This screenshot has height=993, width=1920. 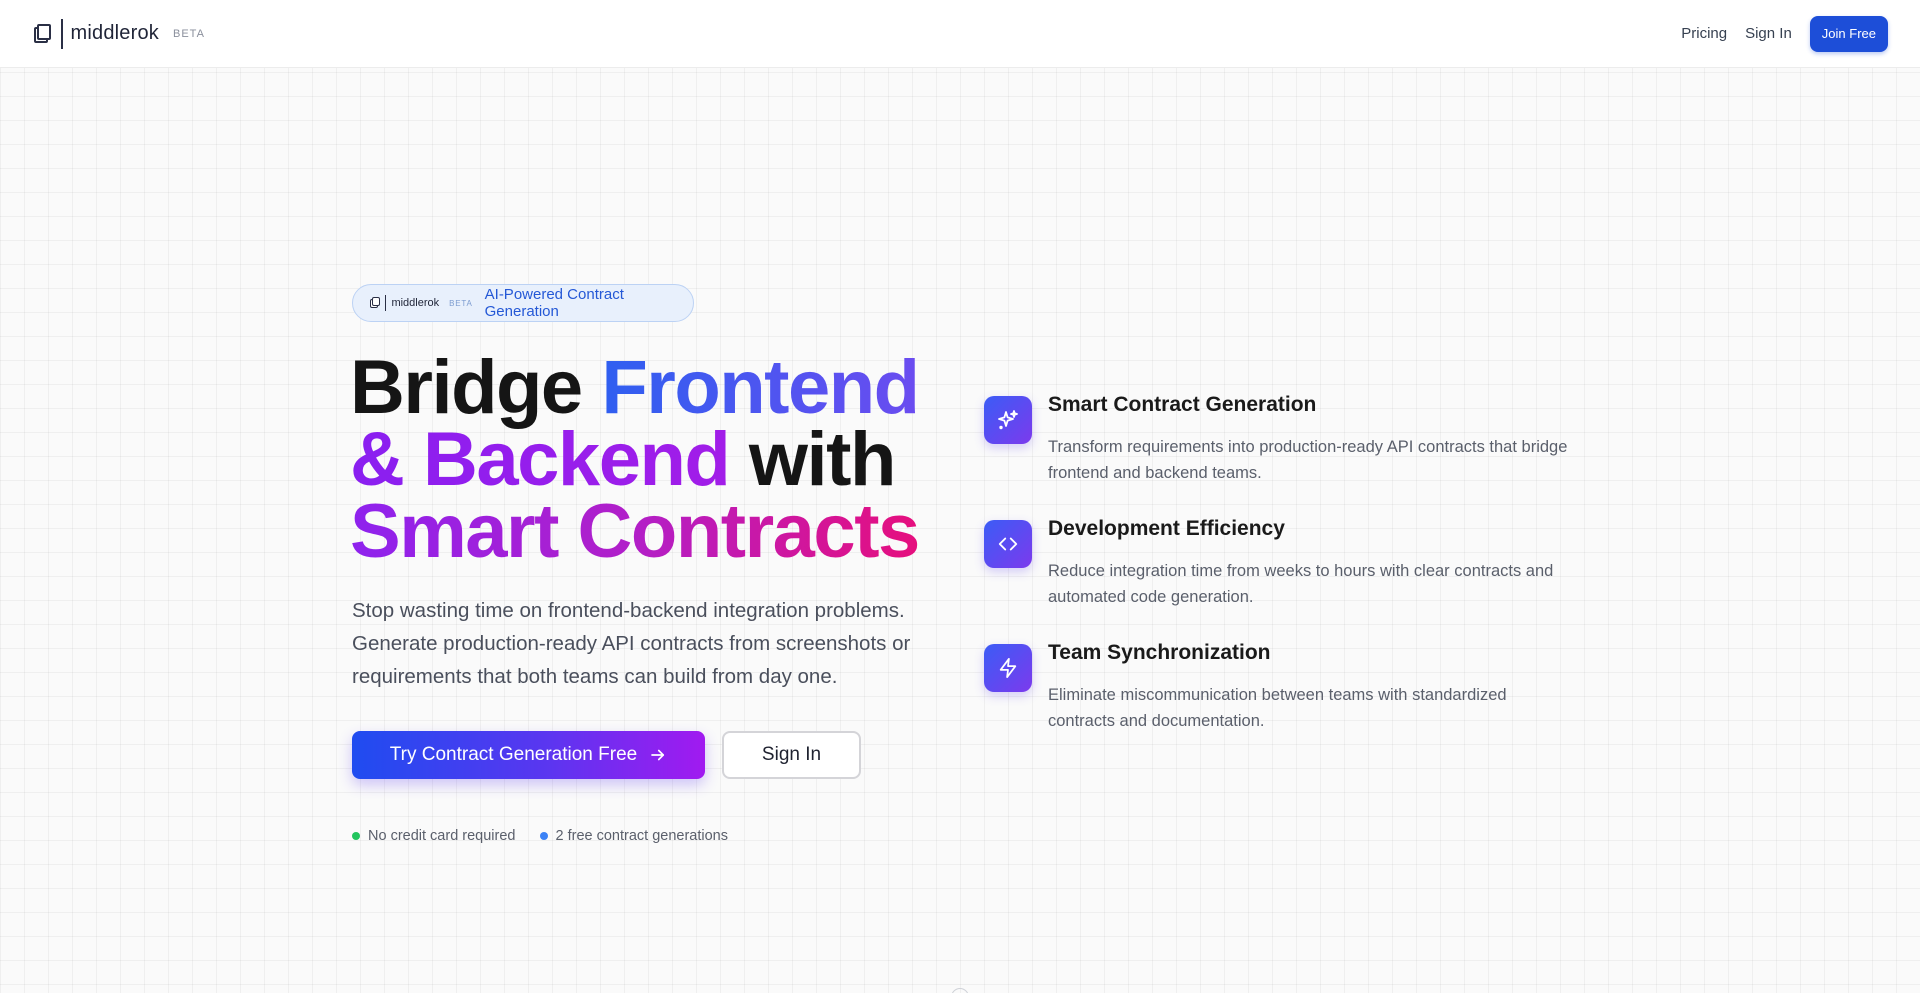 What do you see at coordinates (1008, 668) in the screenshot?
I see `lightning-icon` at bounding box center [1008, 668].